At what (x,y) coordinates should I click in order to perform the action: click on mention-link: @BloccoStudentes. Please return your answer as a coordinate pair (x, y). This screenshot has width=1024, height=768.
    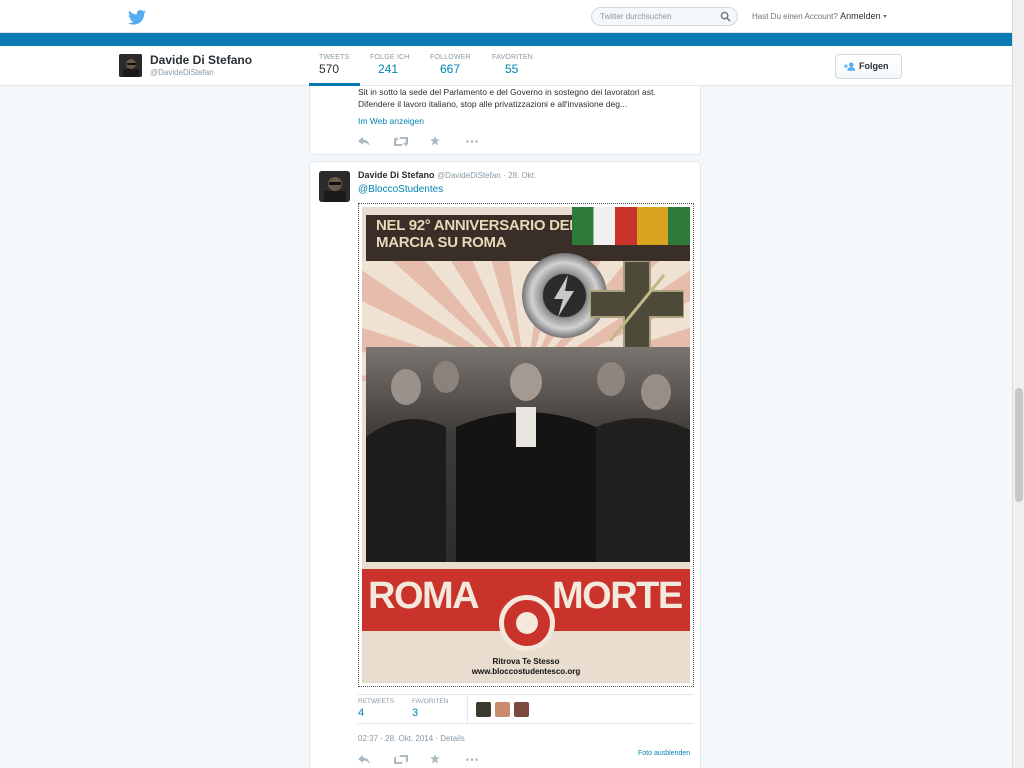
    Looking at the image, I should click on (400, 189).